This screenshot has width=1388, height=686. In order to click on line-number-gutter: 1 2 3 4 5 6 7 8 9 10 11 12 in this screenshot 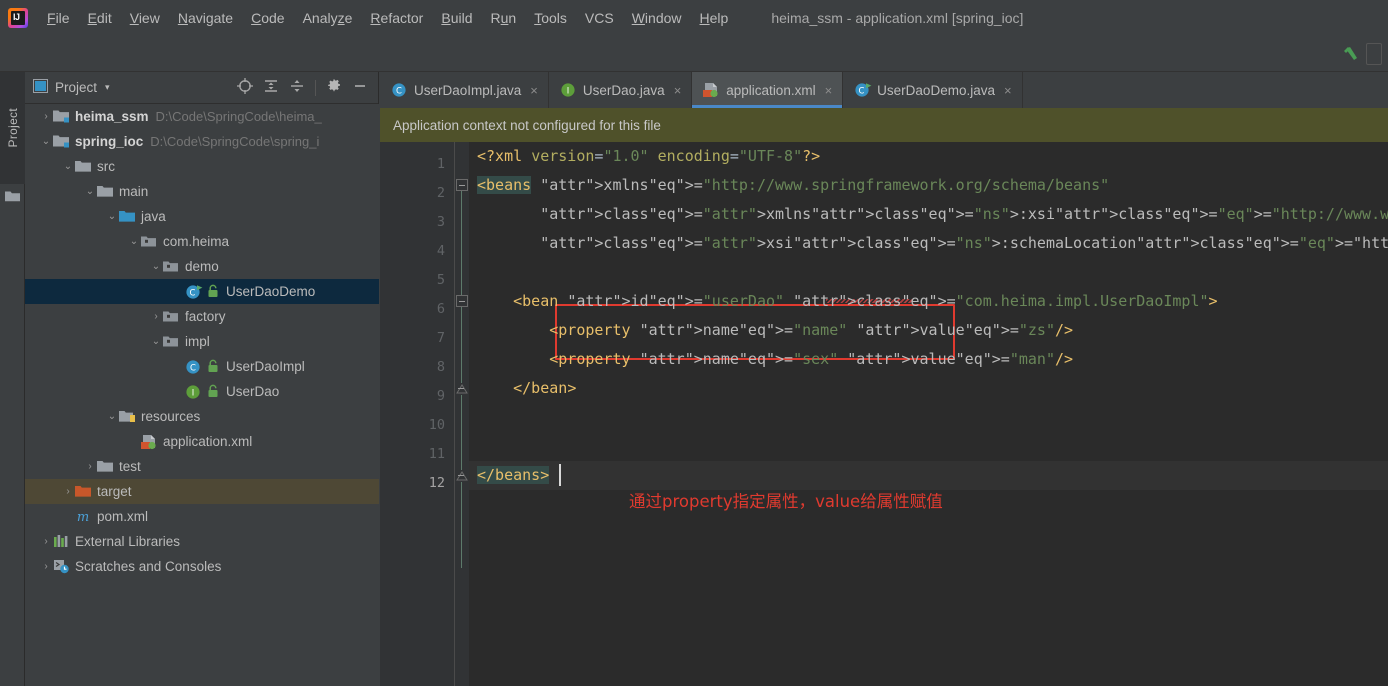, I will do `click(417, 414)`.